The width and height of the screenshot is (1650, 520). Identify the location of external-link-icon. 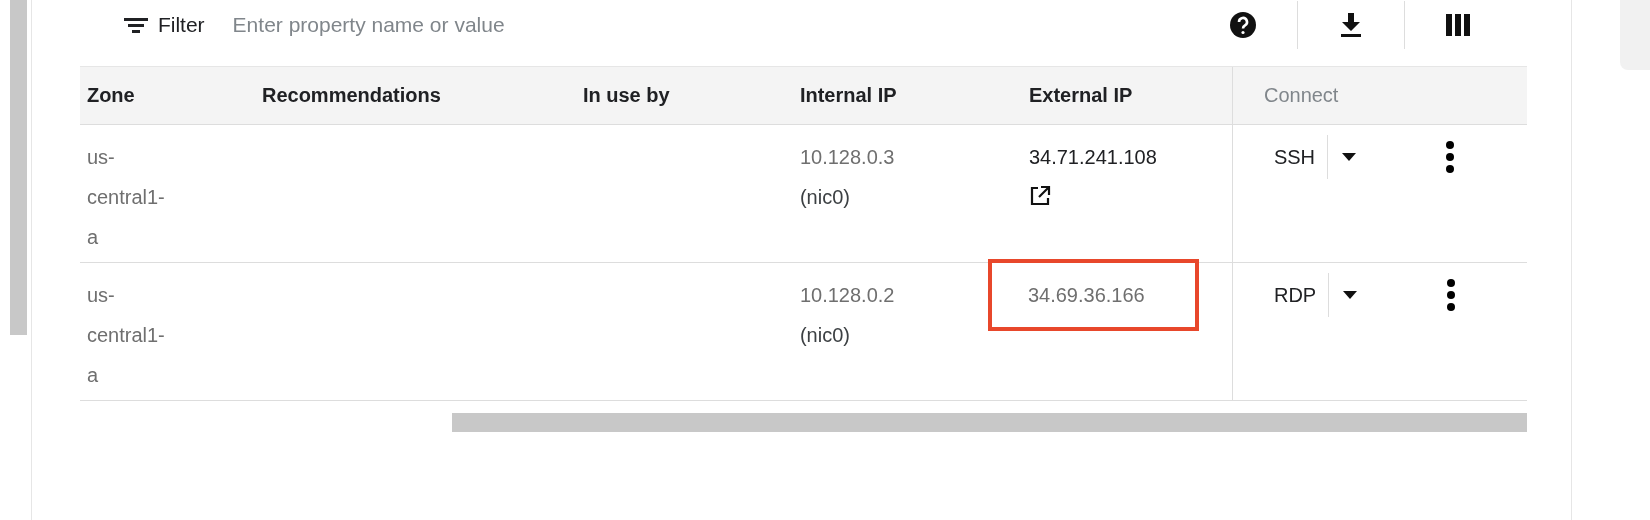
(1039, 196).